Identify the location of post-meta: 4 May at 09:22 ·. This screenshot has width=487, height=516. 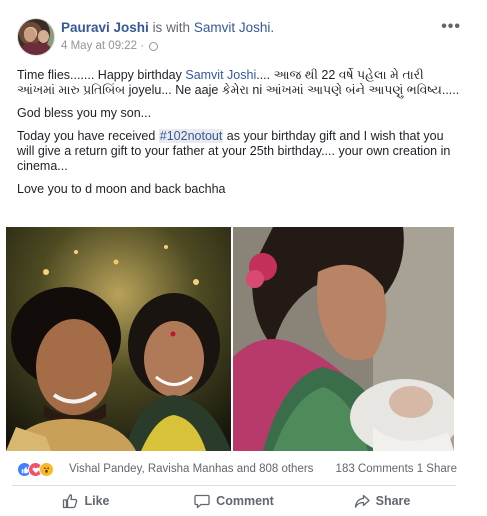
(110, 46).